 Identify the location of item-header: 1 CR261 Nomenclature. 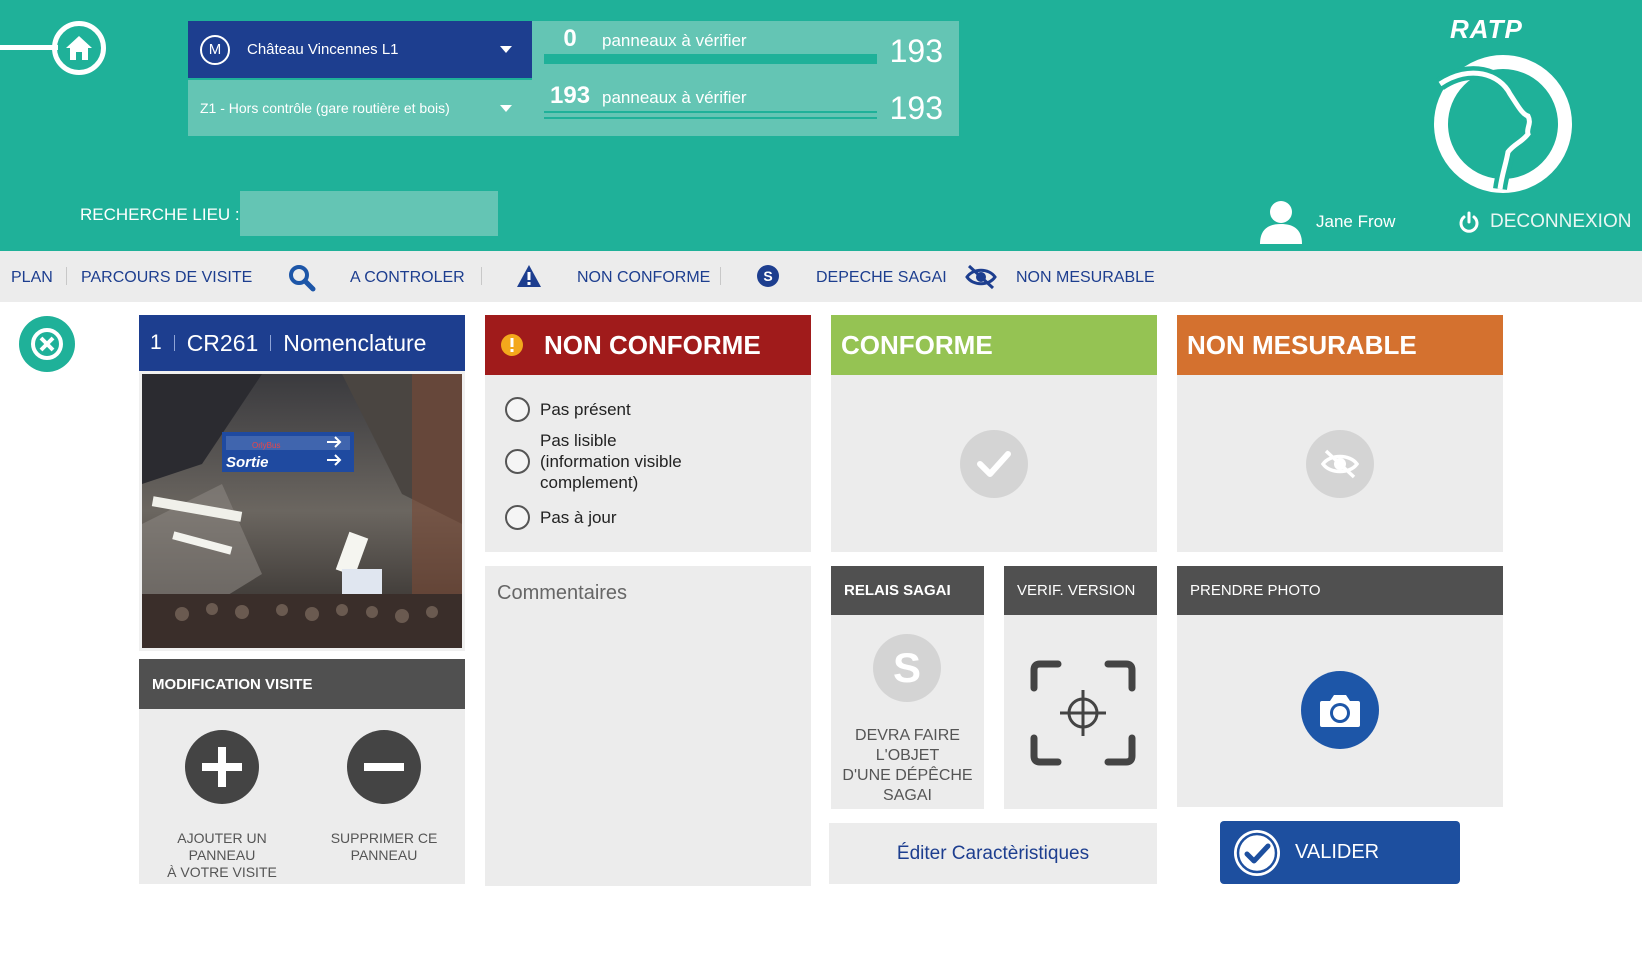
(302, 343).